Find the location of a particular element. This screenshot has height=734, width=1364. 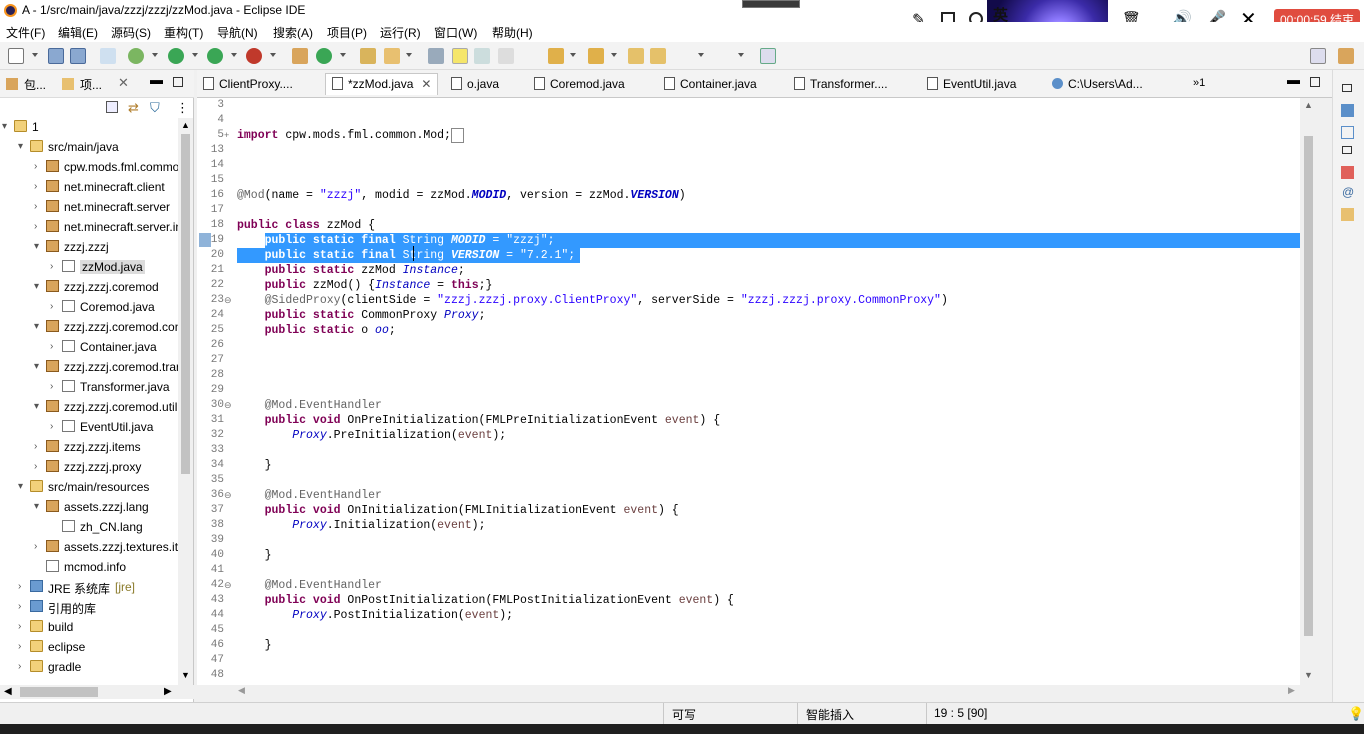

tab-container: Container.java is located at coordinates (710, 88).